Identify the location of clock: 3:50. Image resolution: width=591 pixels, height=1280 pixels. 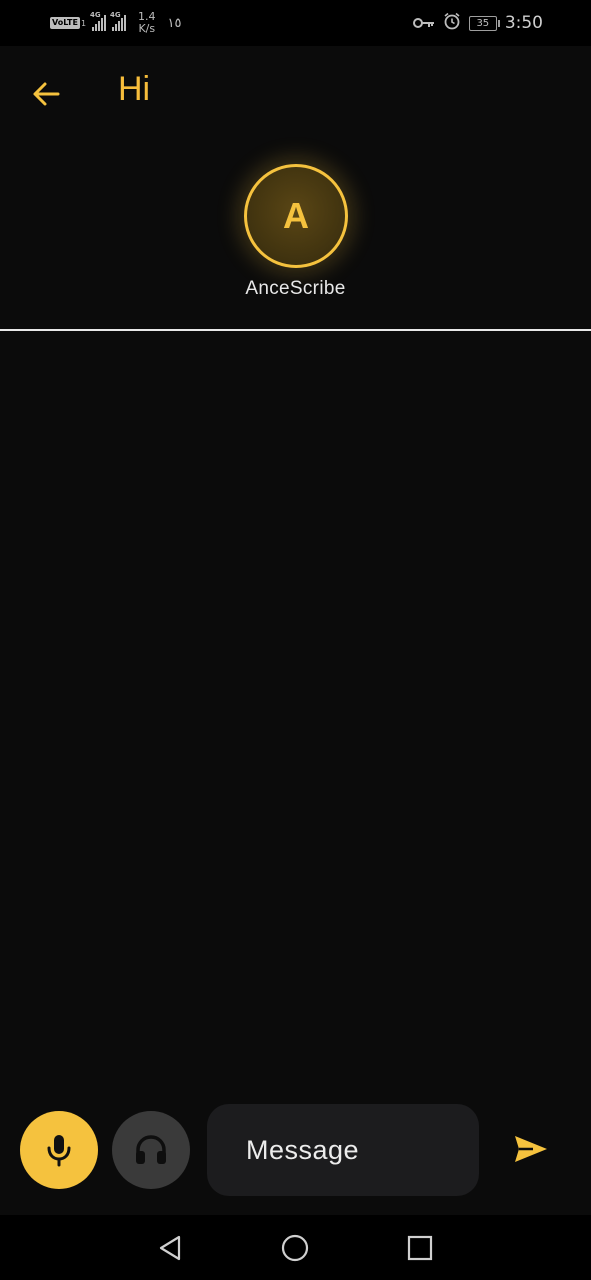
(523, 23).